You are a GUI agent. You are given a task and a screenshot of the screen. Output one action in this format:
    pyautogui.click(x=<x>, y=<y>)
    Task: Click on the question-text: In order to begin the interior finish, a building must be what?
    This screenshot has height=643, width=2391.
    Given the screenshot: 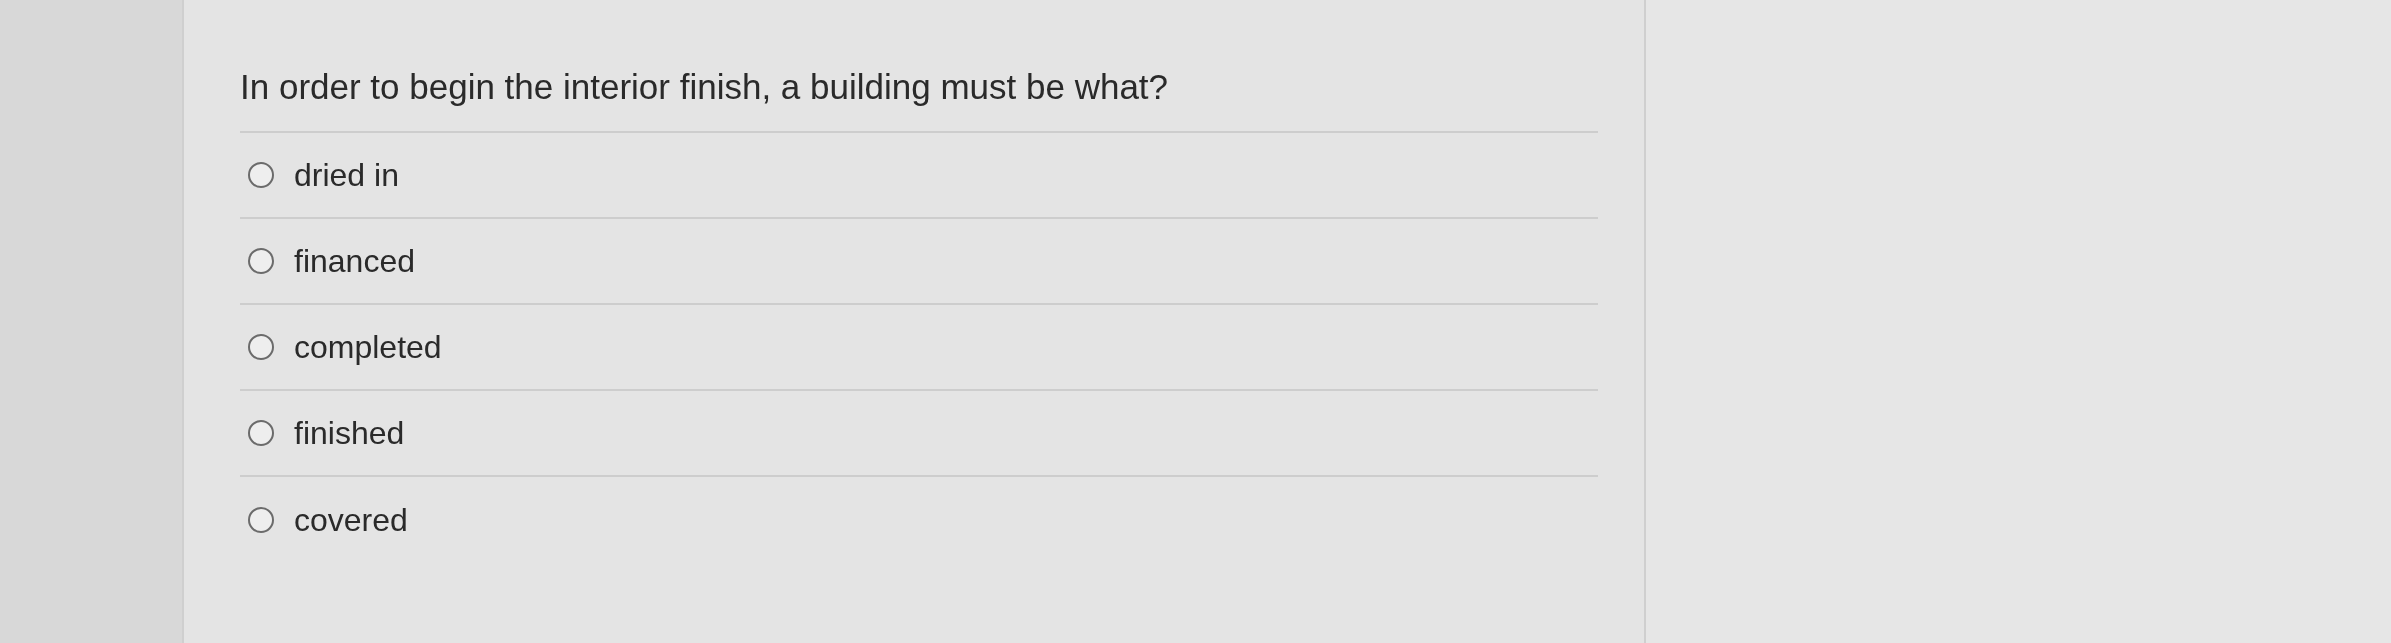 What is the action you would take?
    pyautogui.click(x=919, y=98)
    